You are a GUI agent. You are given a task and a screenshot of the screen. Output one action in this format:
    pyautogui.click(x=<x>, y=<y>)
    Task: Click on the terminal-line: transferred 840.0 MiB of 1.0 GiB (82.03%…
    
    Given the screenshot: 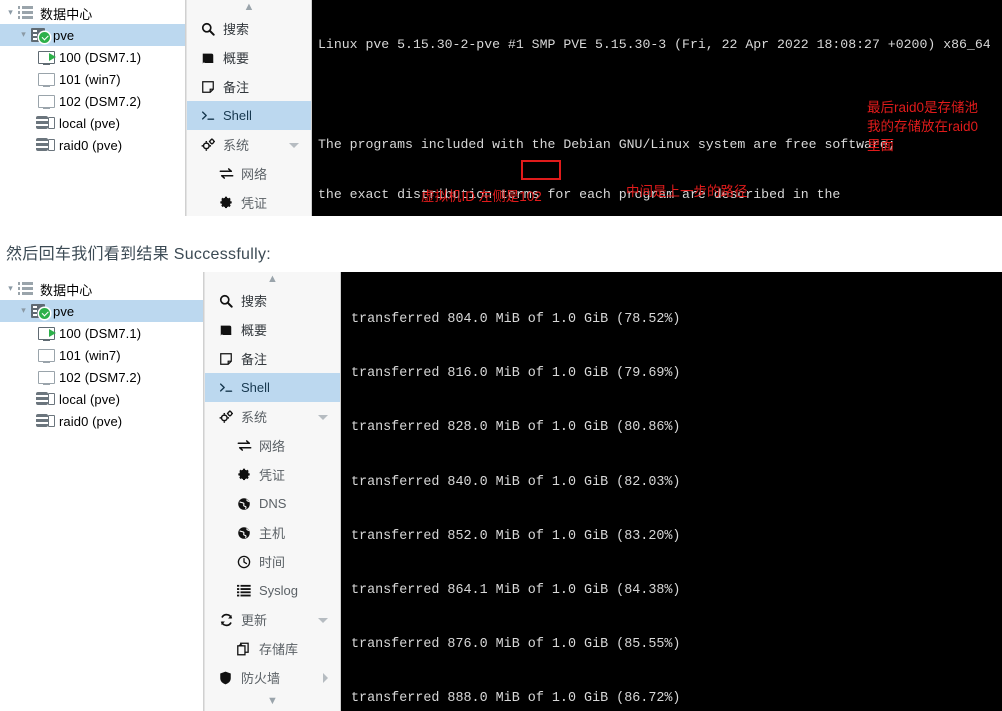 What is the action you would take?
    pyautogui.click(x=516, y=482)
    